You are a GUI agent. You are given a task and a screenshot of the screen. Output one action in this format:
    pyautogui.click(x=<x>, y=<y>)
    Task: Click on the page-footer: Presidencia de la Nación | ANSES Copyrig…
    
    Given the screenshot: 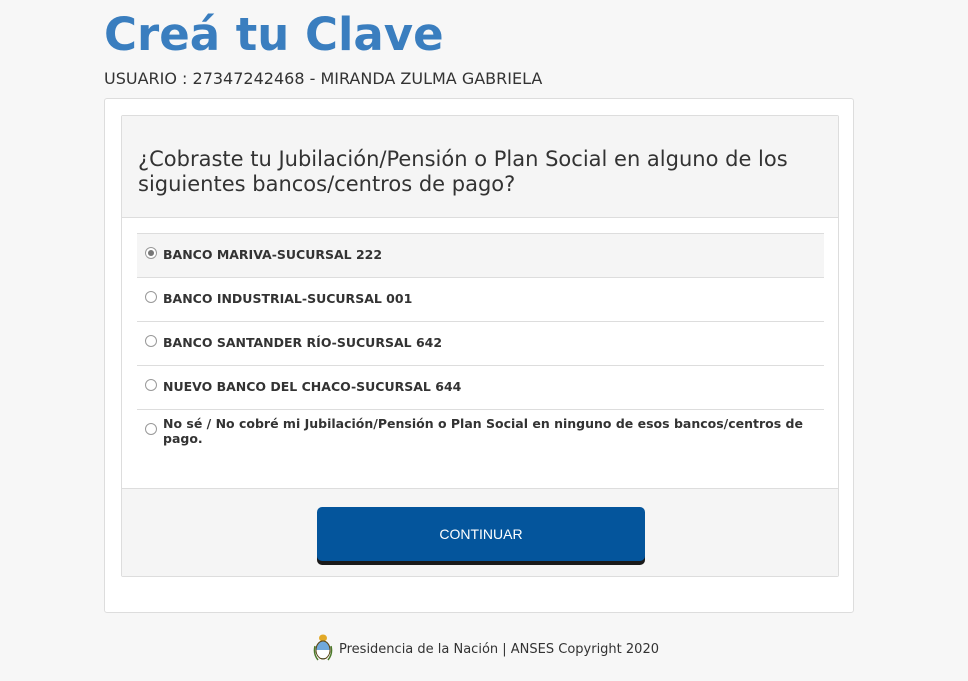 What is the action you would take?
    pyautogui.click(x=484, y=649)
    